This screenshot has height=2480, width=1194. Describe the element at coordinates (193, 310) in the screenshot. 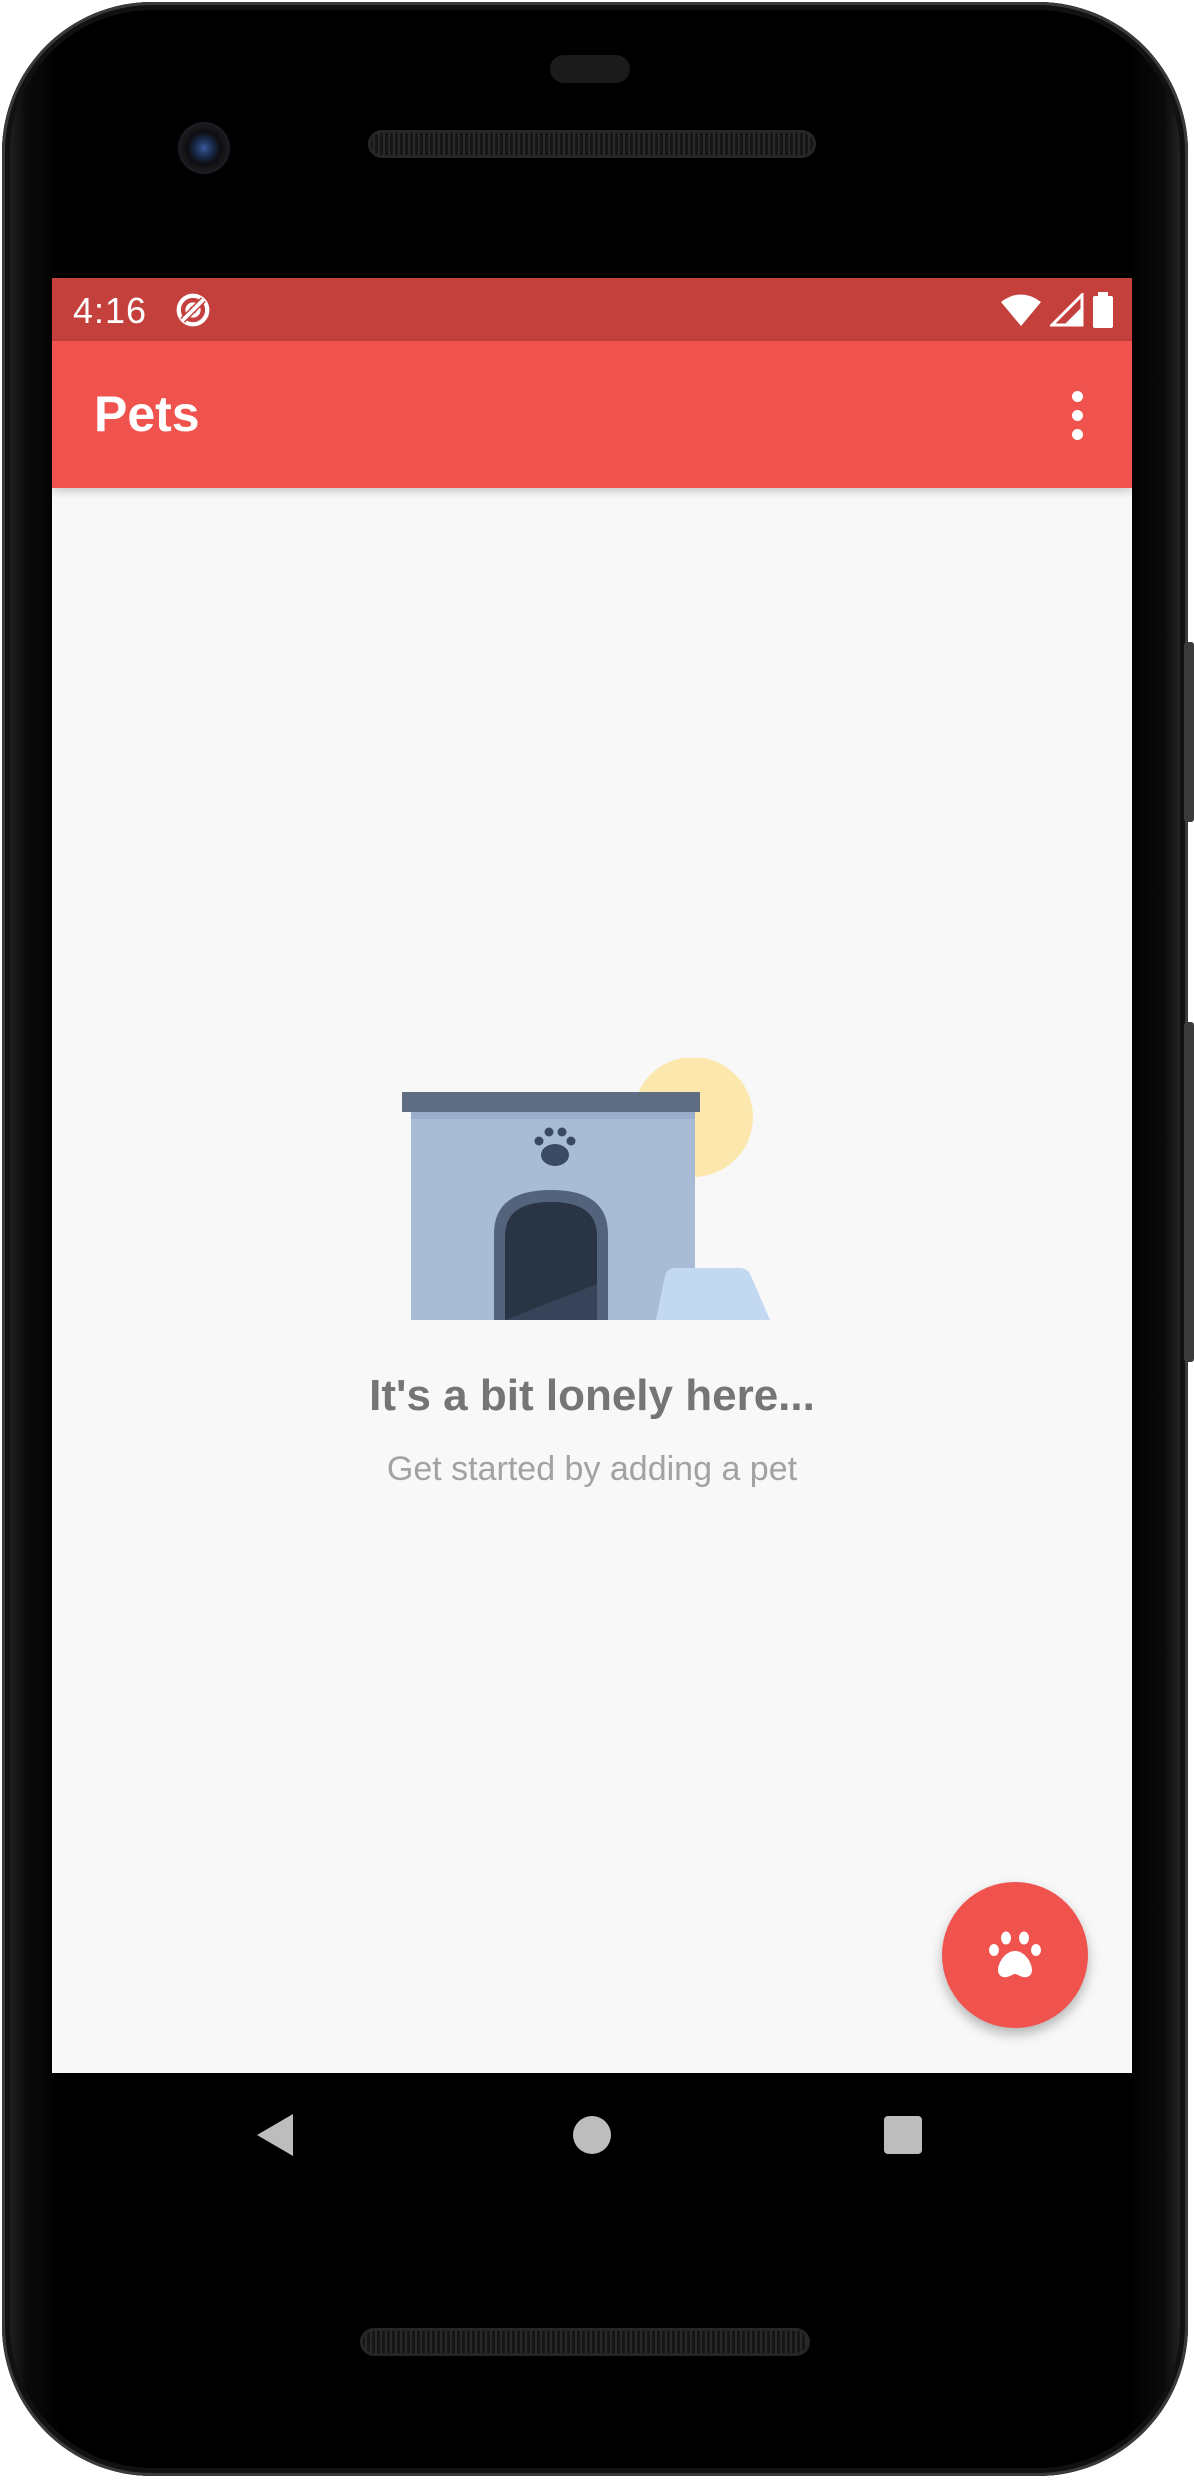

I see `data-saver-icon` at that location.